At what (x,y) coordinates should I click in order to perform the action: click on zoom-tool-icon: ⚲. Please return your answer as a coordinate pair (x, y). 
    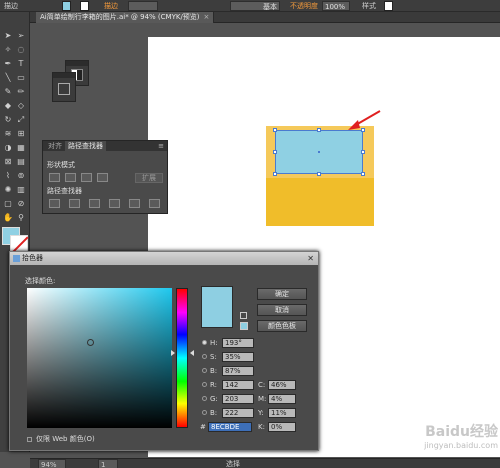
    Looking at the image, I should click on (21, 217).